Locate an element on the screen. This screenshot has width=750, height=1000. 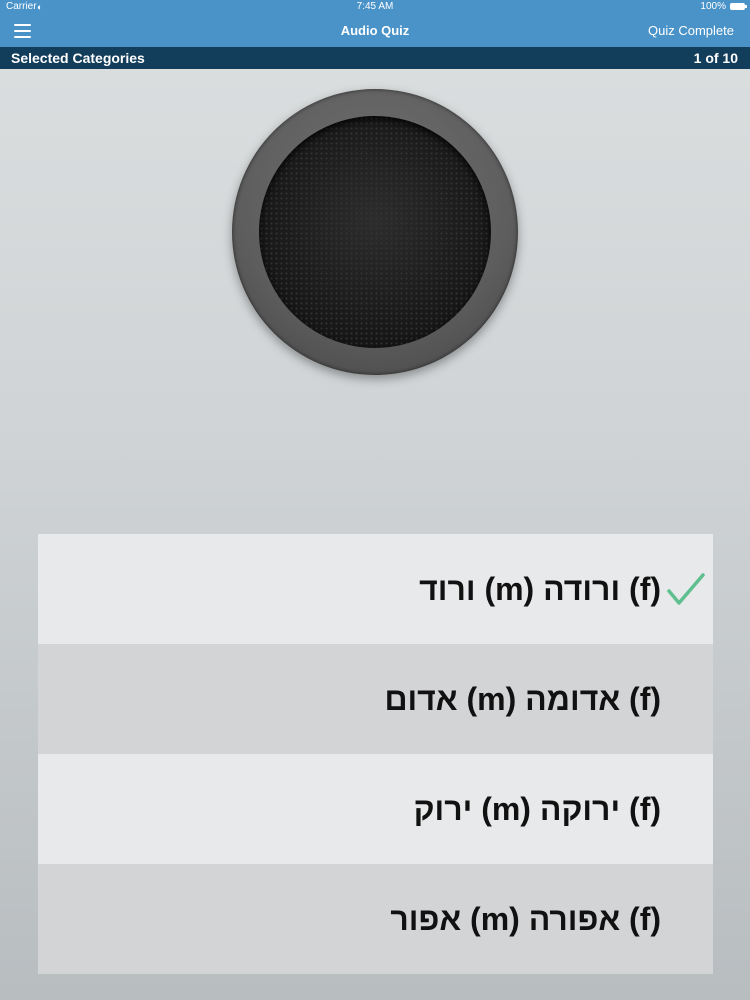
status-time: 7:45 AM is located at coordinates (375, 6).